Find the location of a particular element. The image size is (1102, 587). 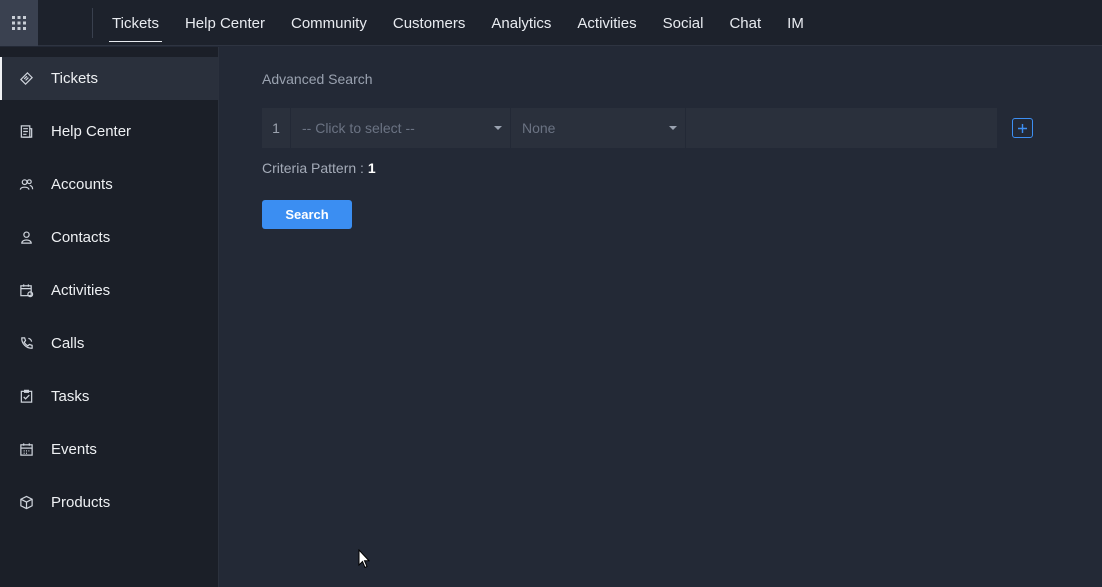

add-criteria-button is located at coordinates (1022, 128).